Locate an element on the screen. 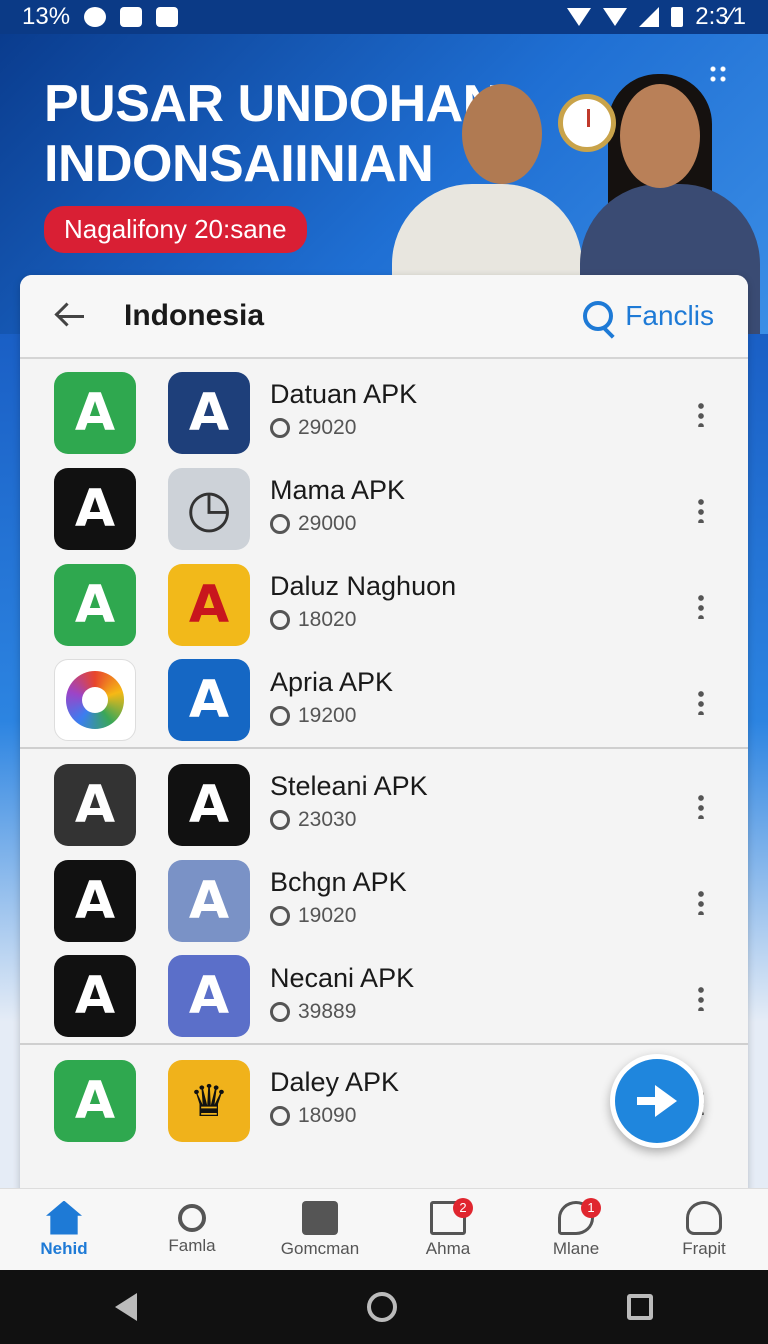 This screenshot has height=1344, width=768. sunset-a-icon: A is located at coordinates (209, 996).